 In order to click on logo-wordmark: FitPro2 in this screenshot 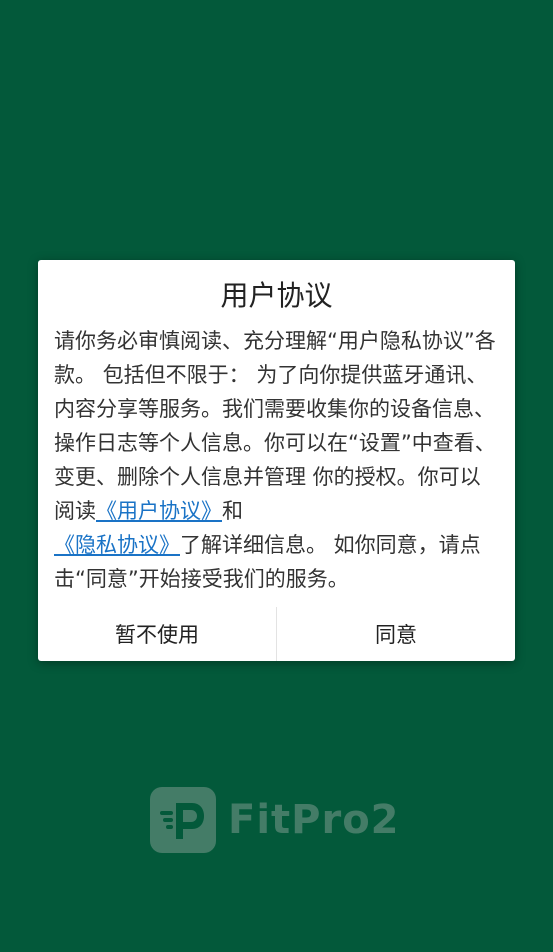, I will do `click(314, 820)`.